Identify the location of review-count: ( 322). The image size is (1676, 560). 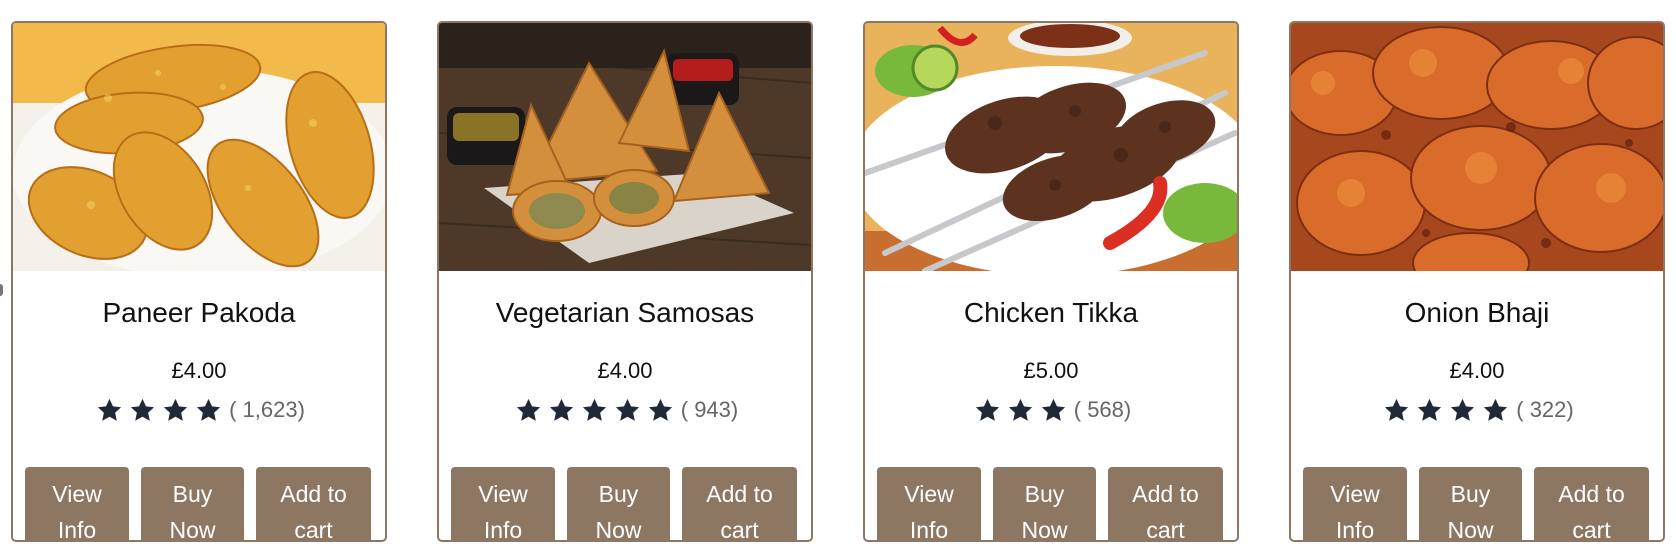
(1545, 409).